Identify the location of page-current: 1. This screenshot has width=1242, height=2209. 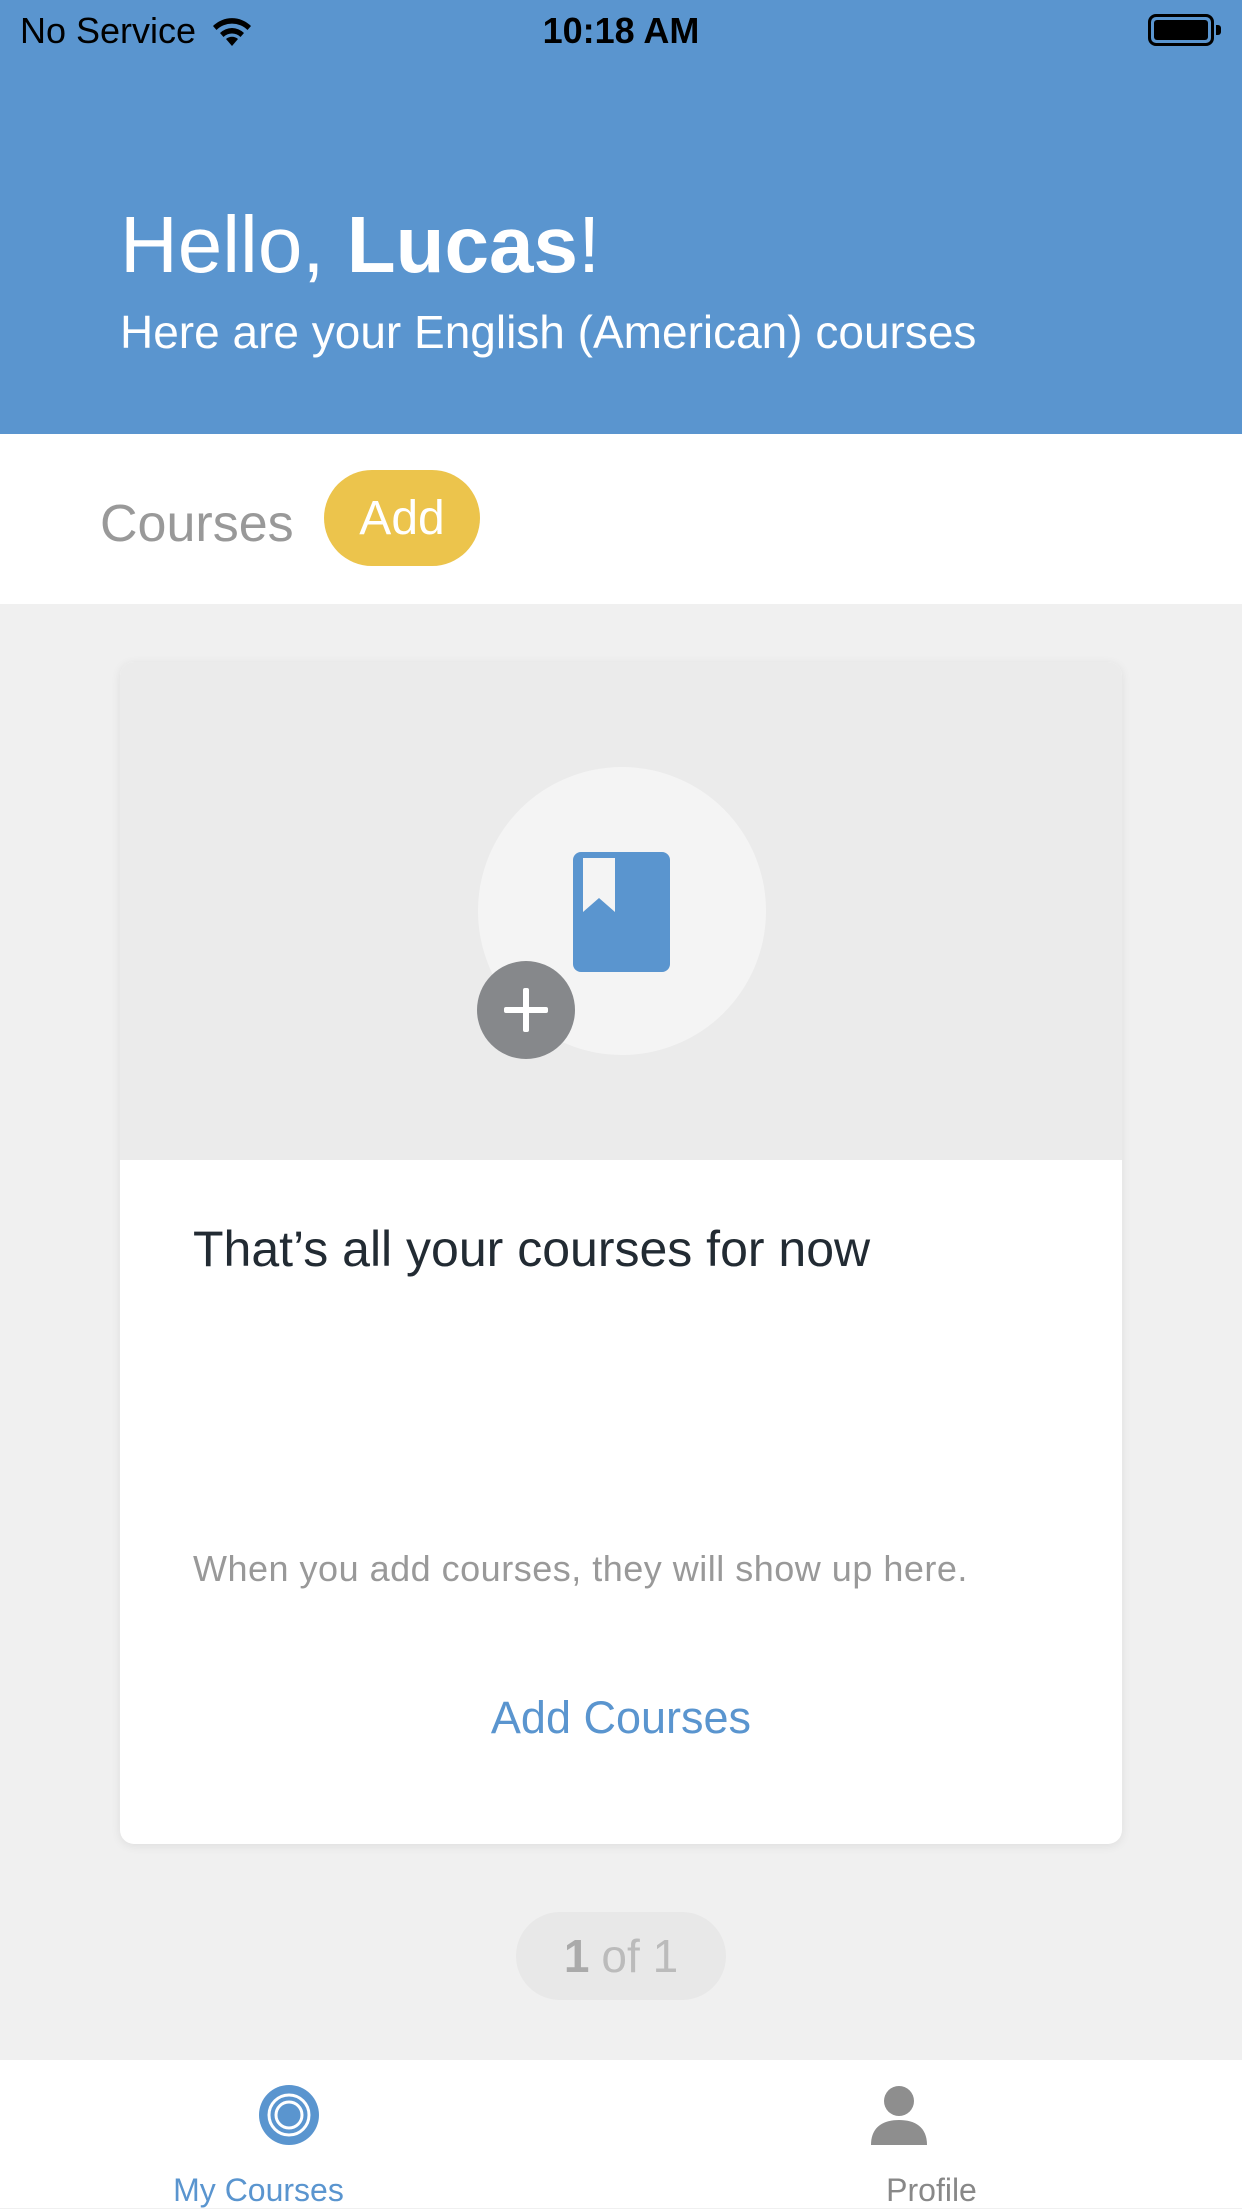
(576, 1956).